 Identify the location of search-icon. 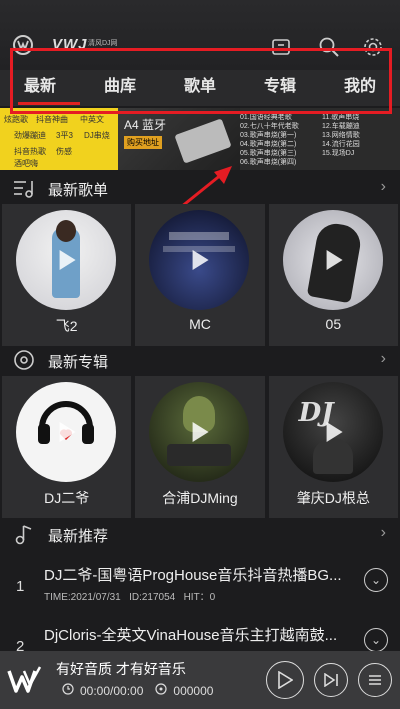
(329, 47).